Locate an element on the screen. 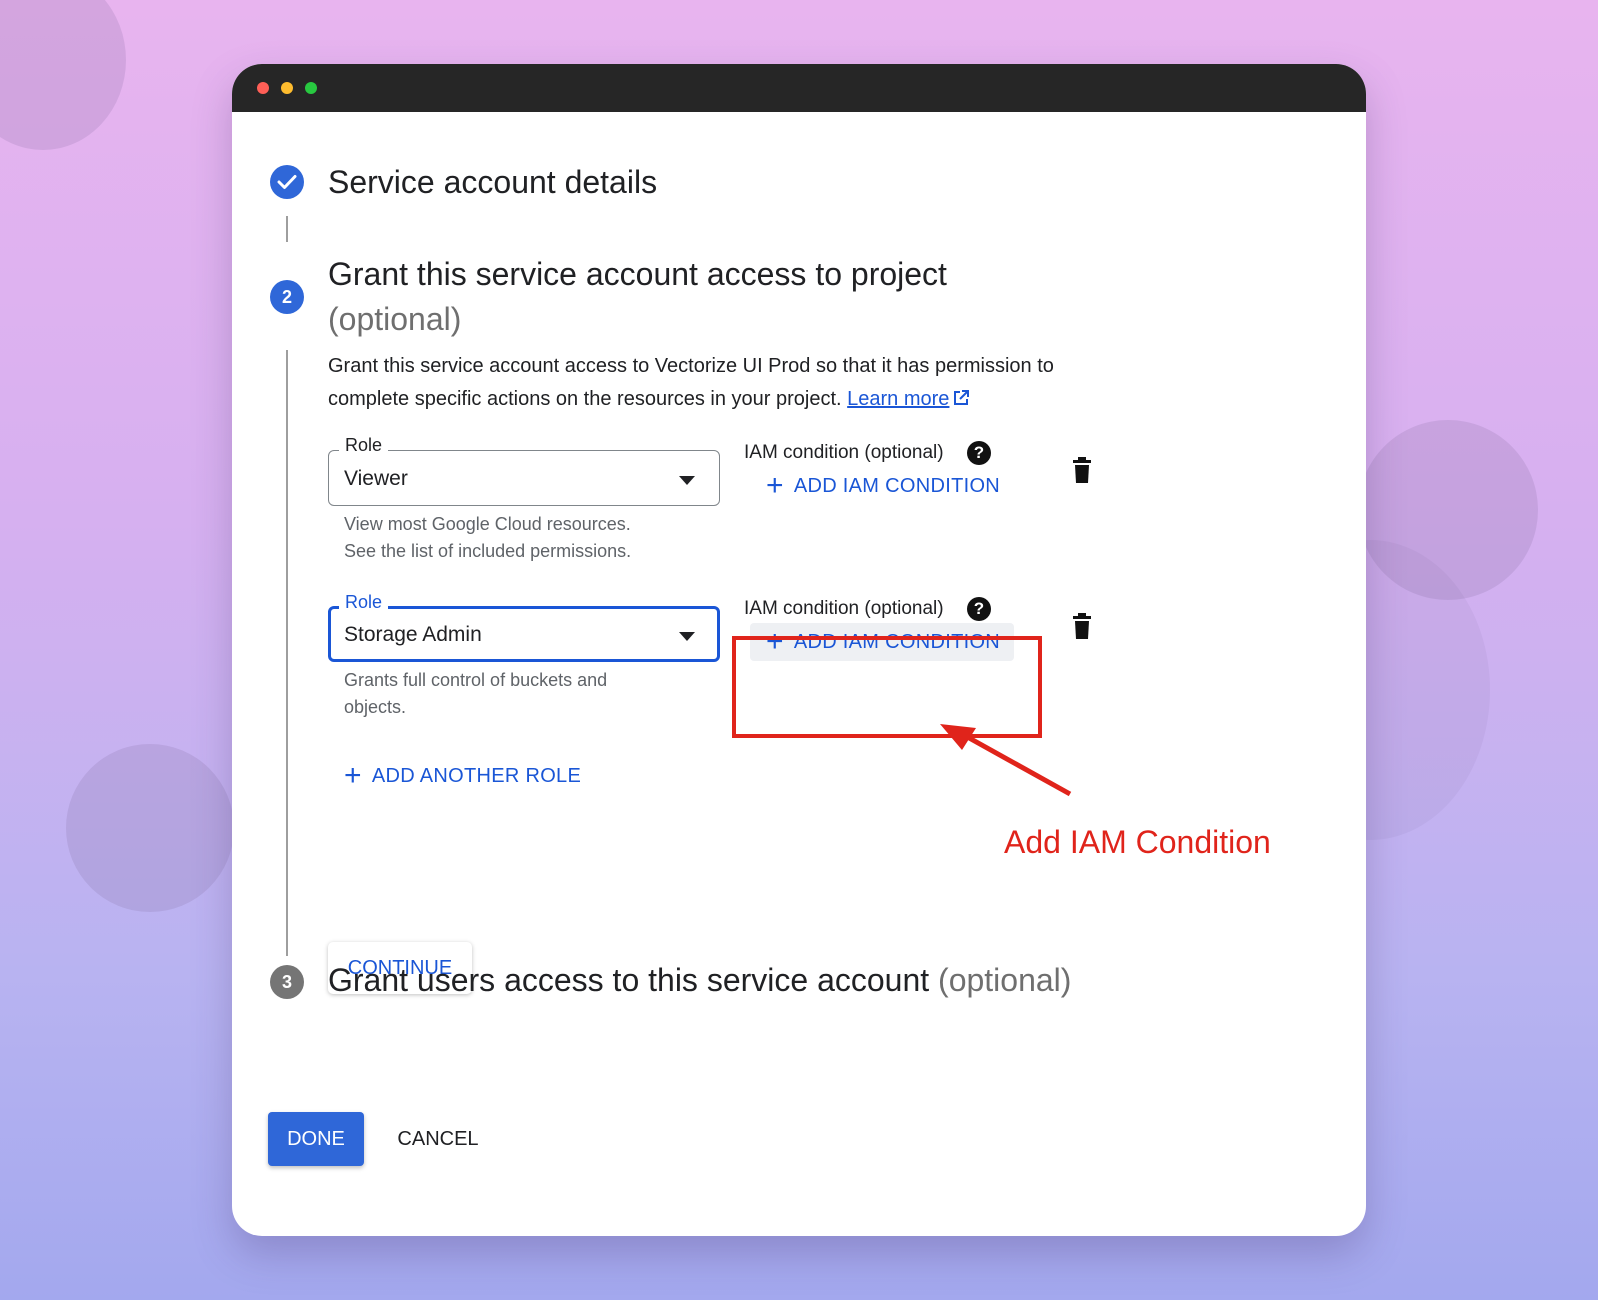 The image size is (1598, 1300). done-button: DONE is located at coordinates (316, 1139).